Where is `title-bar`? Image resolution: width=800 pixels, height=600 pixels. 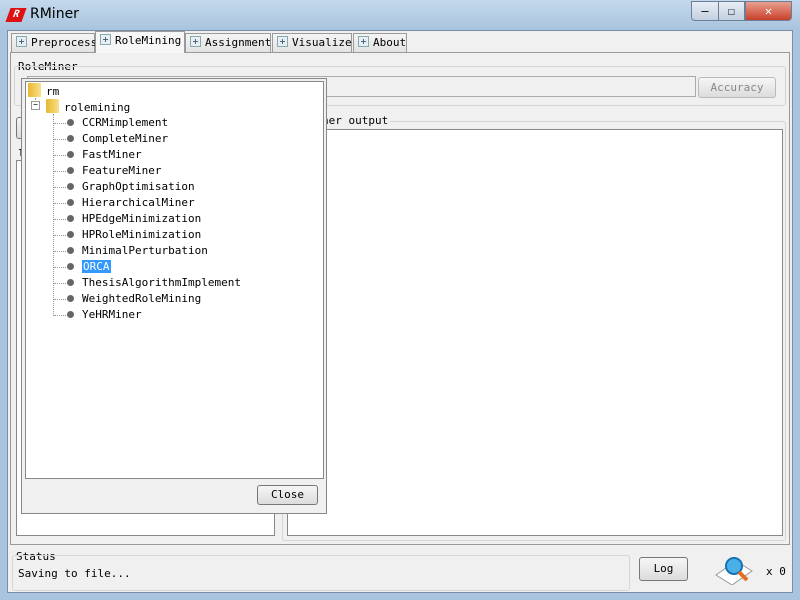
title-bar is located at coordinates (400, 15).